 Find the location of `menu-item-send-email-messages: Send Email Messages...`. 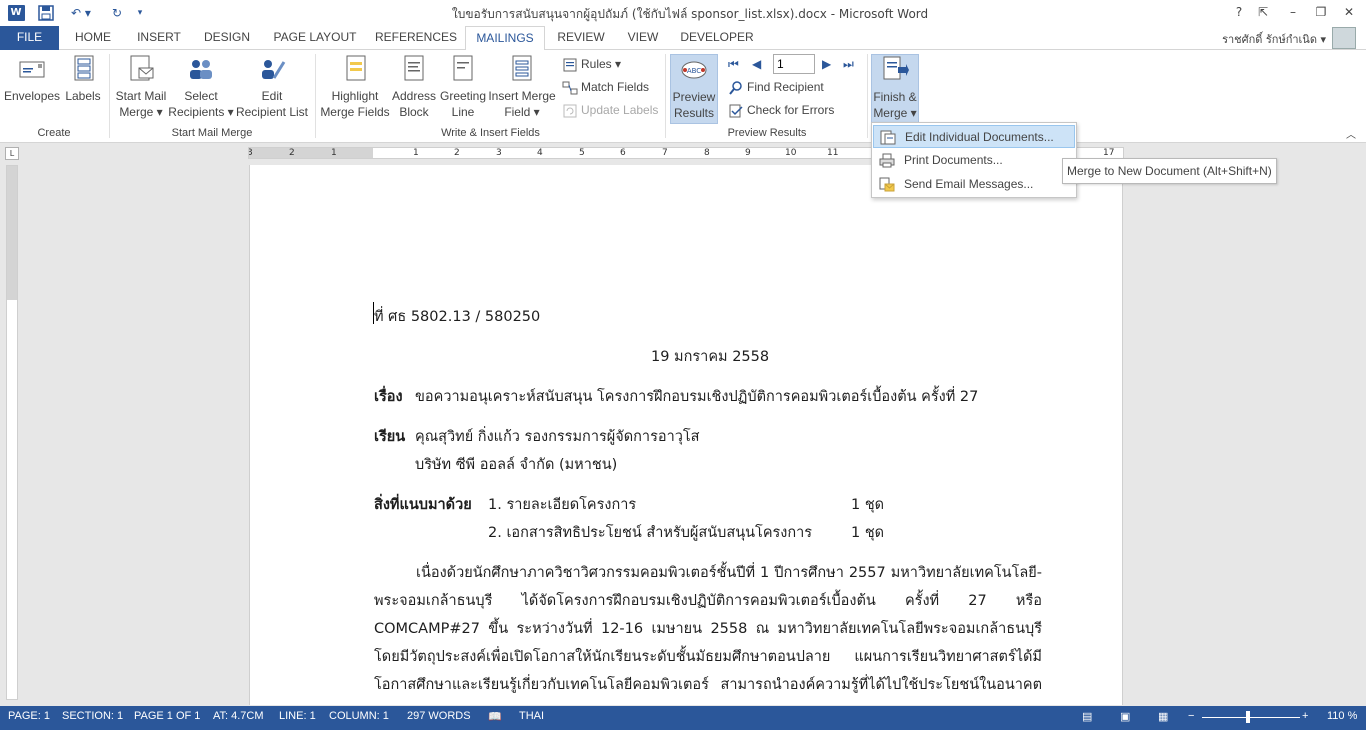

menu-item-send-email-messages: Send Email Messages... is located at coordinates (974, 184).